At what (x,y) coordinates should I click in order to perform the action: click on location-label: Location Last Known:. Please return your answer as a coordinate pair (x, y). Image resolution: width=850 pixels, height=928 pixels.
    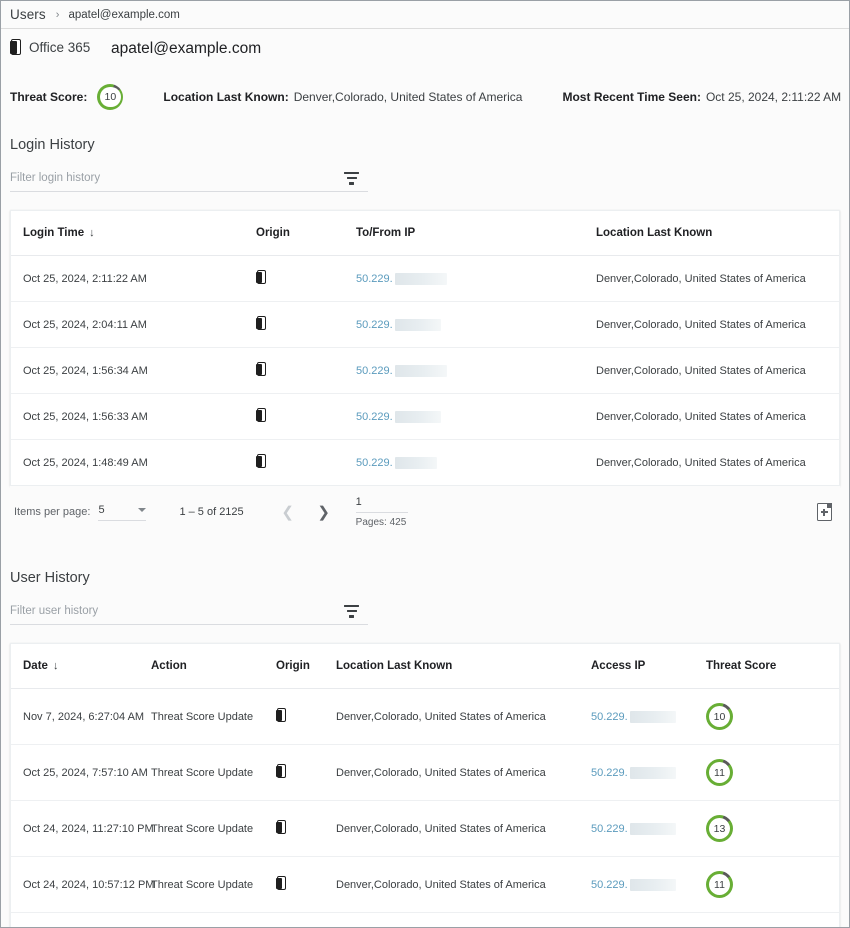
    Looking at the image, I should click on (226, 97).